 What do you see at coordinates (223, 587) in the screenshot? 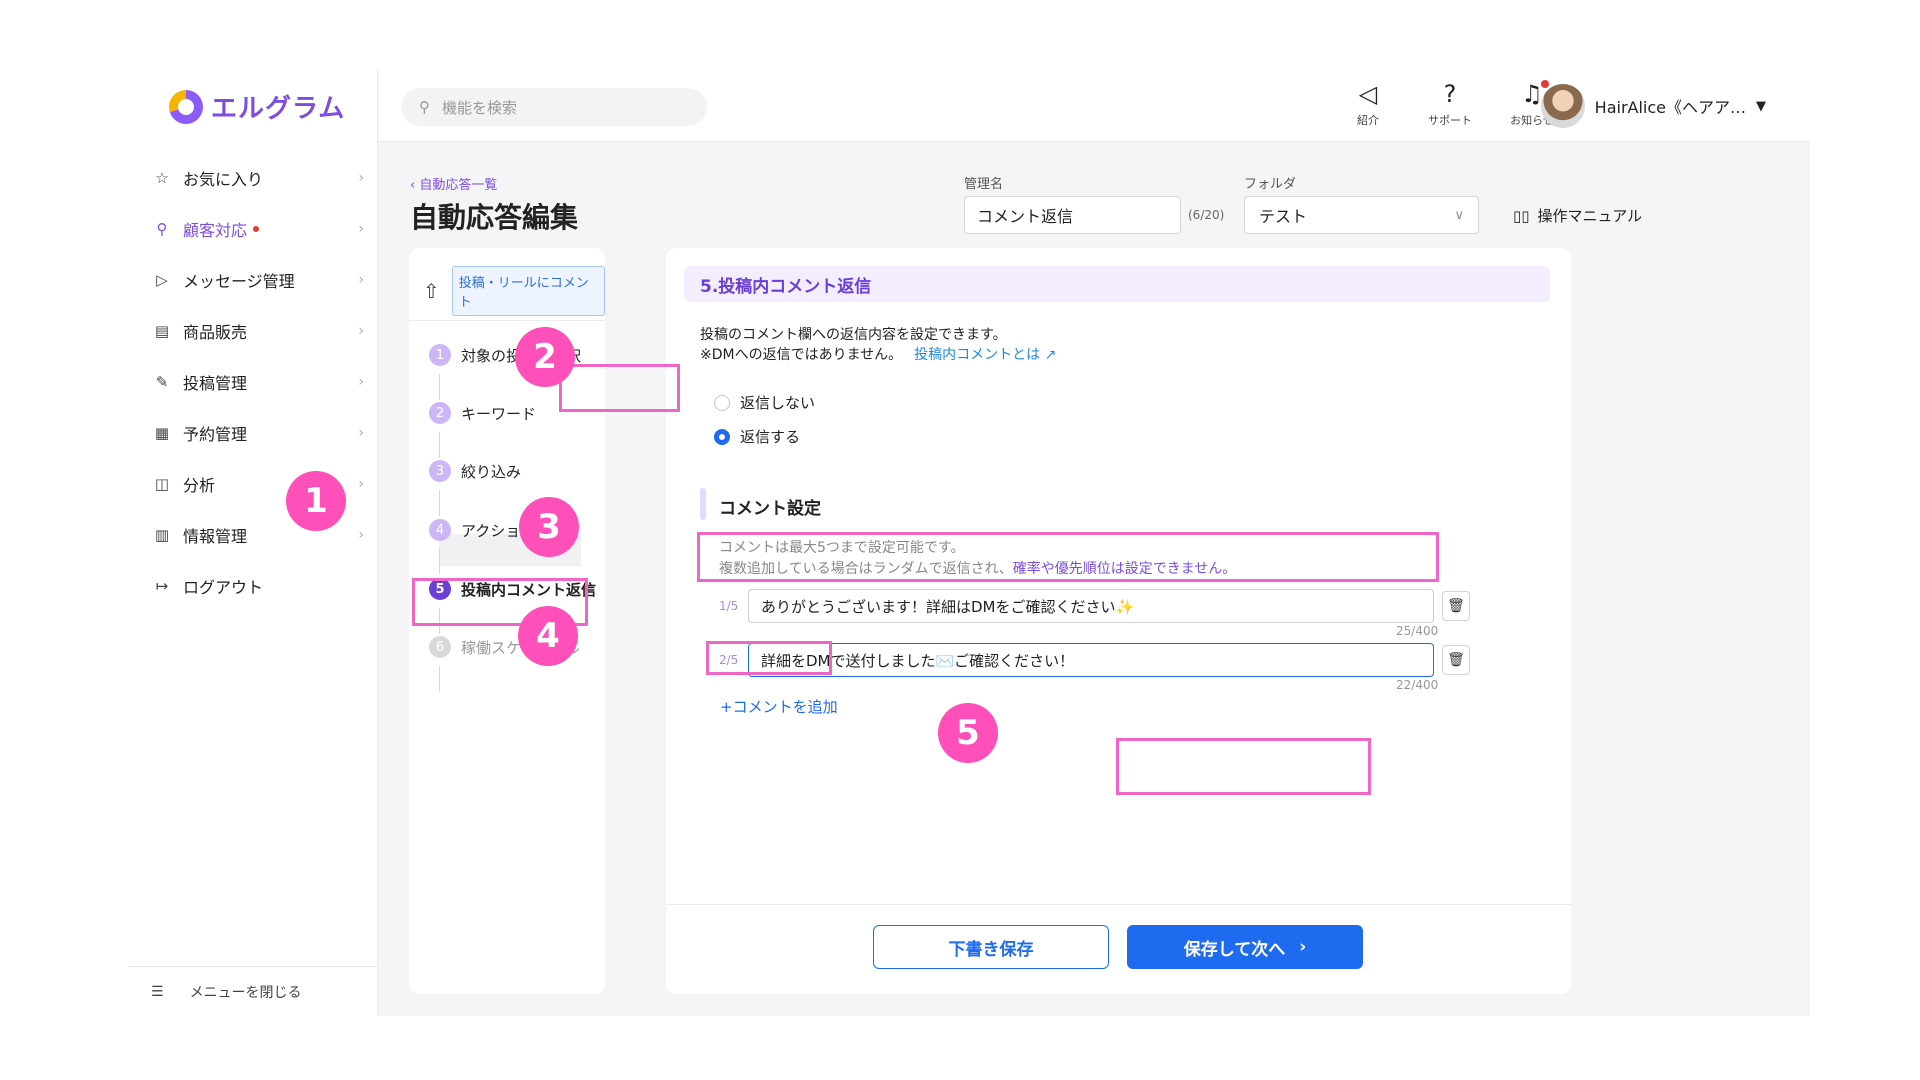
I see `sidebar-item-label: ログアウト` at bounding box center [223, 587].